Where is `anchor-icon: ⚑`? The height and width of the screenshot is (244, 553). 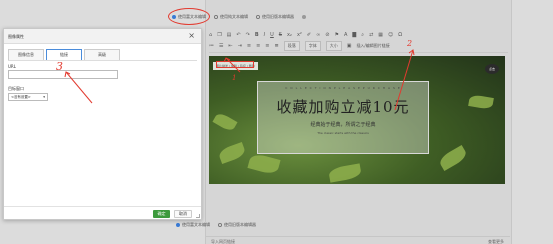 anchor-icon: ⚑ is located at coordinates (336, 35).